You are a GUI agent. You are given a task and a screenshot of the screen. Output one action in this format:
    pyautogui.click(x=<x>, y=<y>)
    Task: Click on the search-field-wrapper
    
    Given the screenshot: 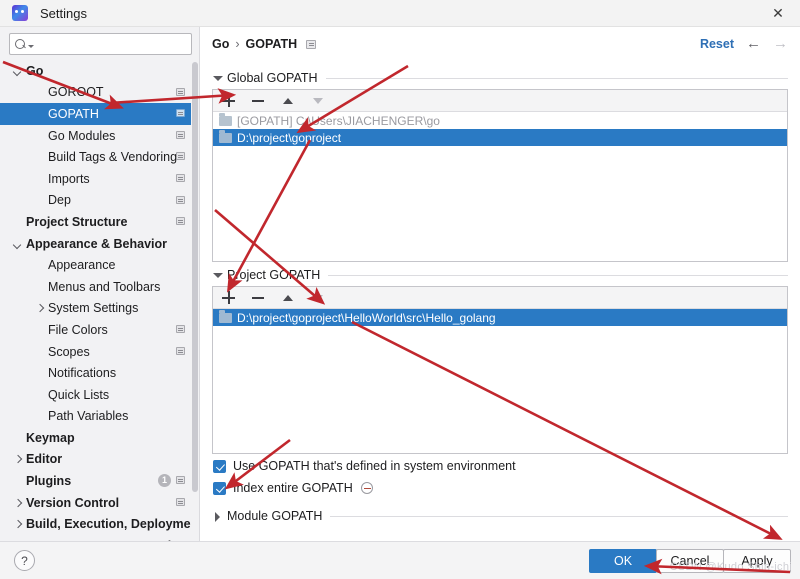 What is the action you would take?
    pyautogui.click(x=100, y=44)
    